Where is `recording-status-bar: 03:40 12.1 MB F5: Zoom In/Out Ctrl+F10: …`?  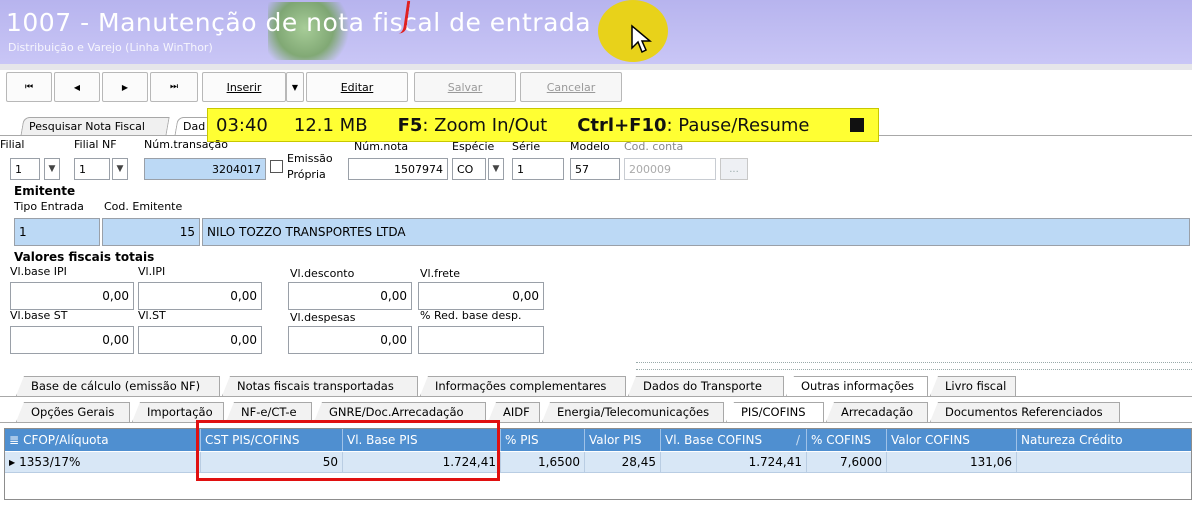 recording-status-bar: 03:40 12.1 MB F5: Zoom In/Out Ctrl+F10: … is located at coordinates (543, 125).